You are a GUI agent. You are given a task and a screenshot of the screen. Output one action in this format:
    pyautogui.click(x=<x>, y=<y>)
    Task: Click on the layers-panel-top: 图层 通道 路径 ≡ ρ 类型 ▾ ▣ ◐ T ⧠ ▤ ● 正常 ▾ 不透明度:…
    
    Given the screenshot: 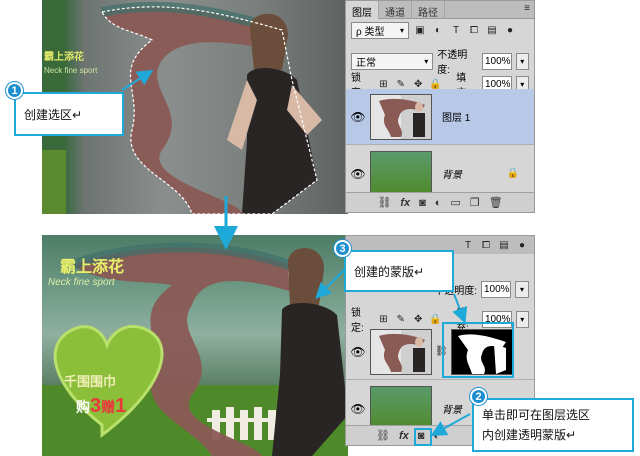 What is the action you would take?
    pyautogui.click(x=440, y=106)
    